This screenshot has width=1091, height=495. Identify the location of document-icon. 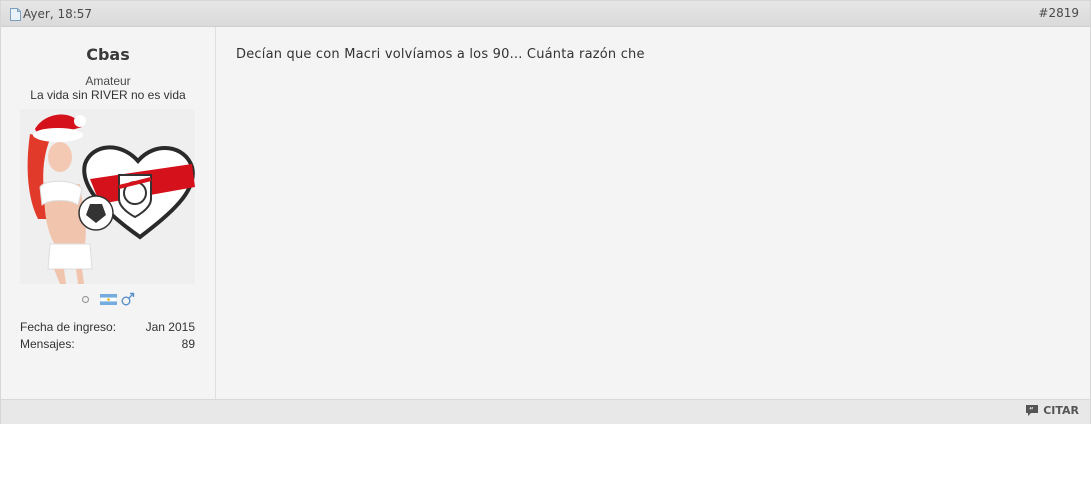
(15, 14).